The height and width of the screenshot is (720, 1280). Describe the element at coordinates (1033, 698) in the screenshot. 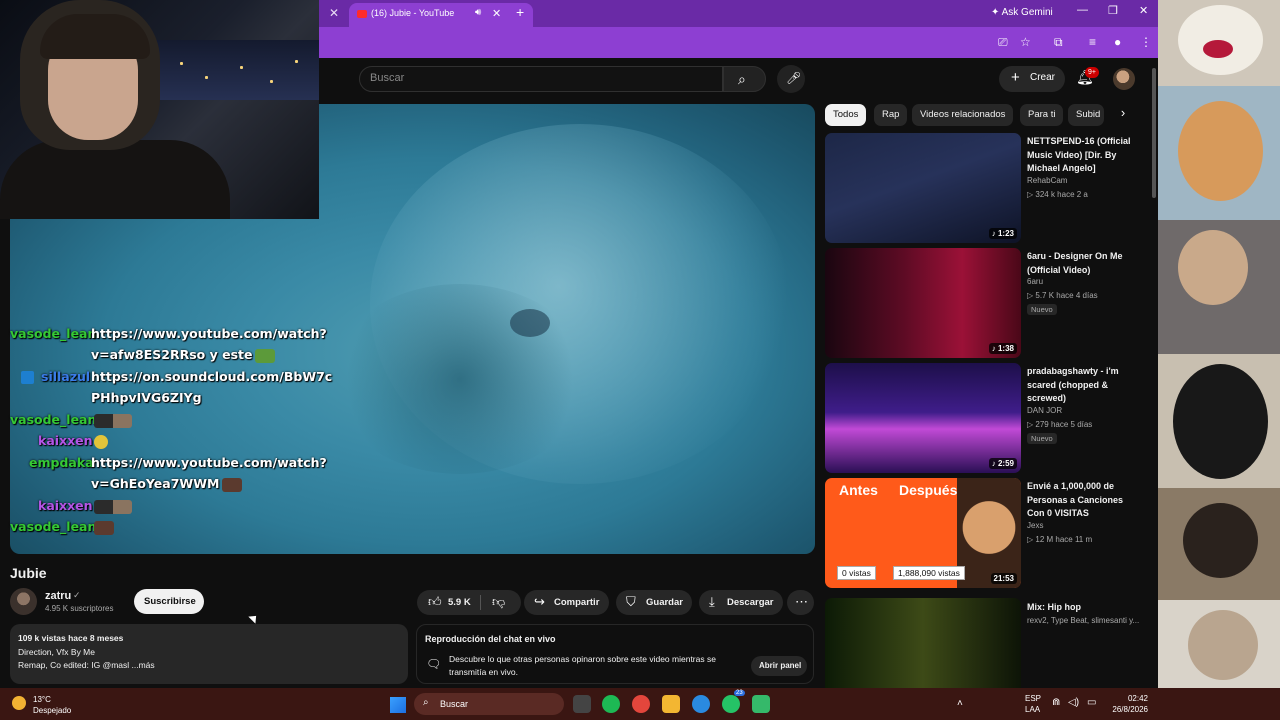

I see `language-code: ESP` at that location.